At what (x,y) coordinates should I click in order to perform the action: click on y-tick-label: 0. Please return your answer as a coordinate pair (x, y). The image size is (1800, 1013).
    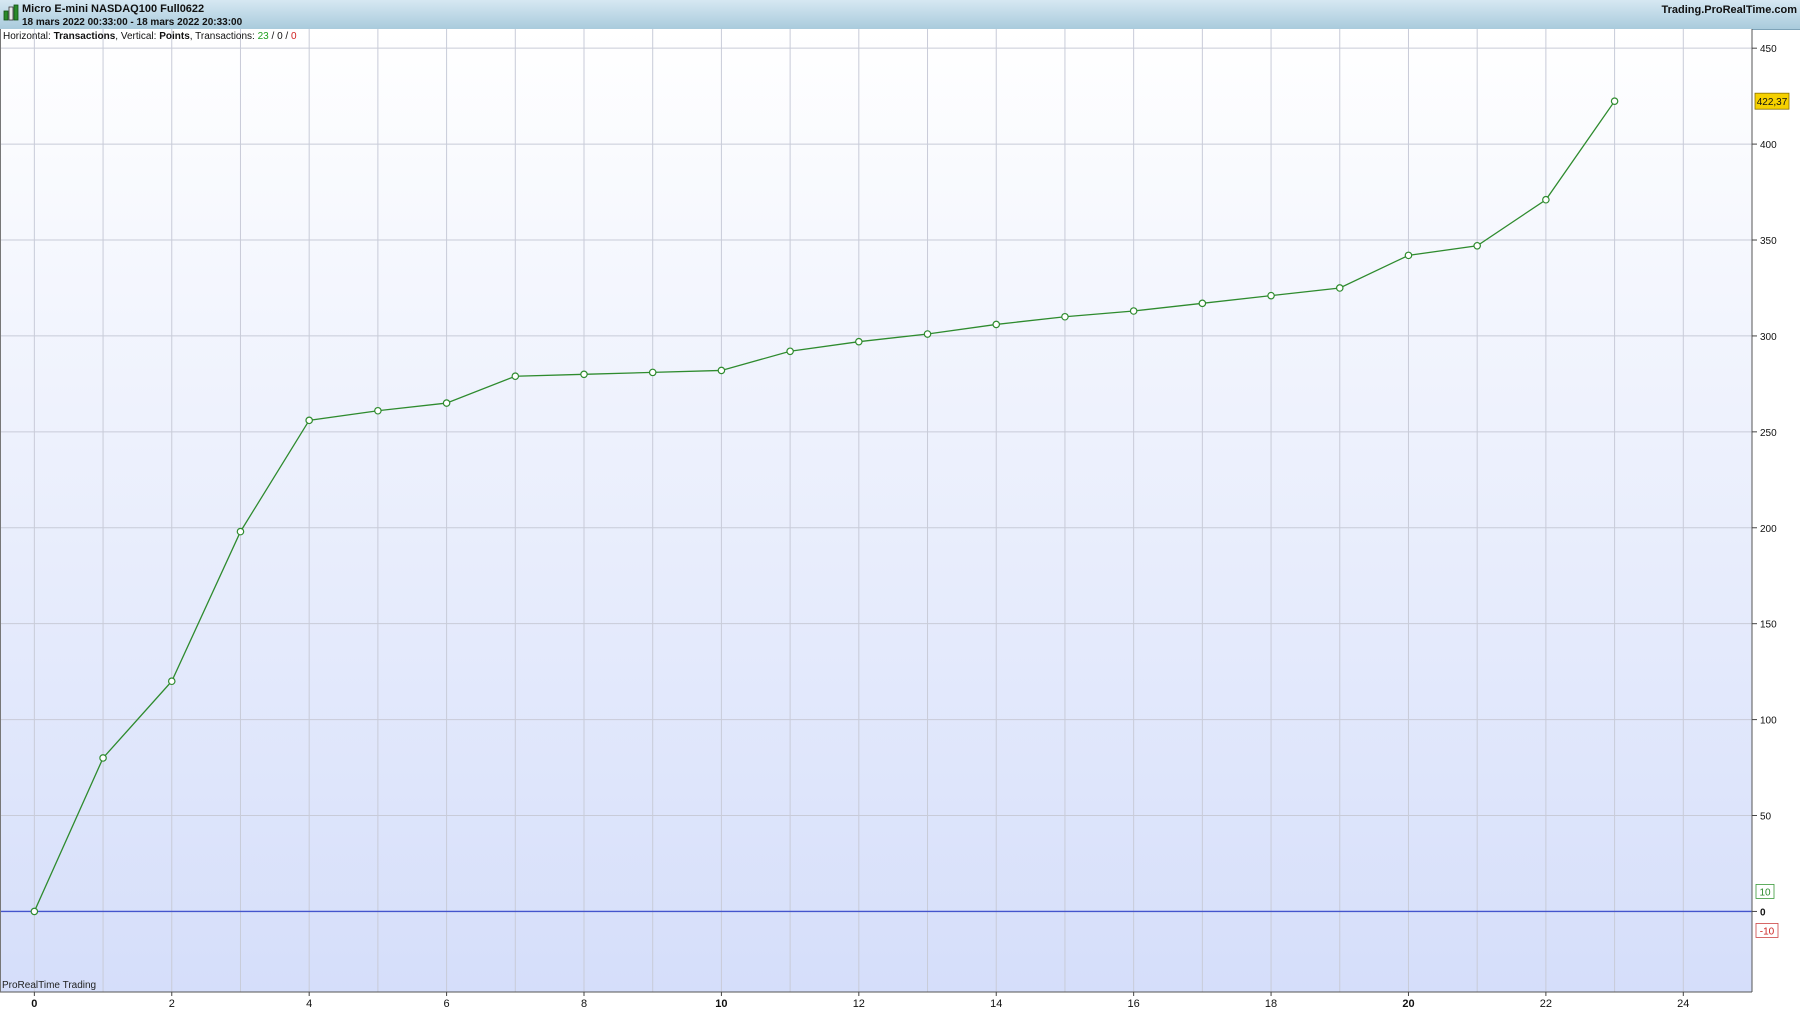
    Looking at the image, I should click on (1763, 912).